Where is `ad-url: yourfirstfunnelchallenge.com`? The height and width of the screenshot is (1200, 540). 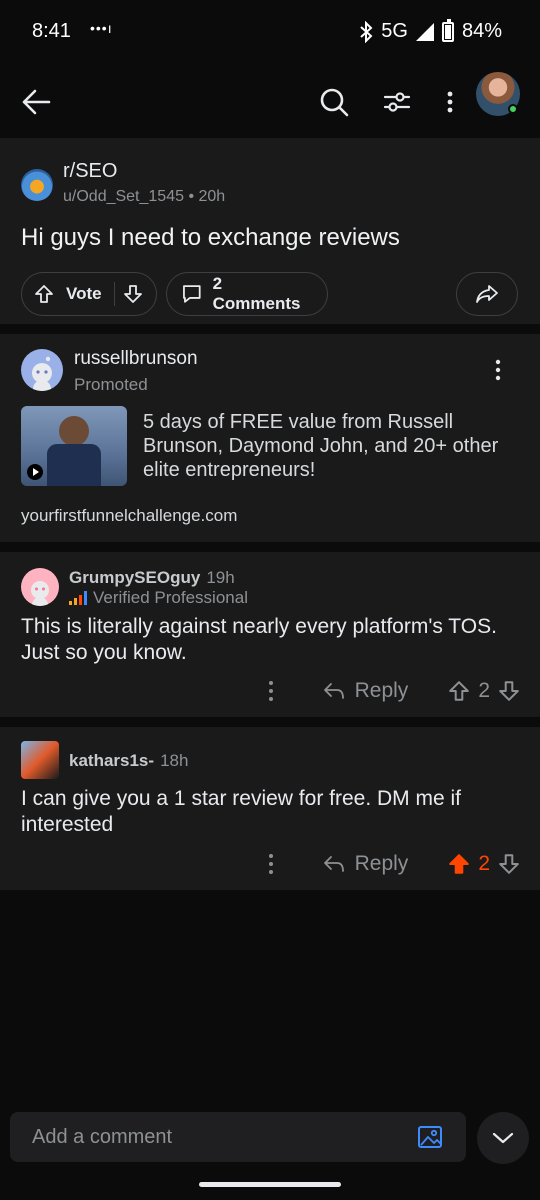 ad-url: yourfirstfunnelchallenge.com is located at coordinates (129, 516).